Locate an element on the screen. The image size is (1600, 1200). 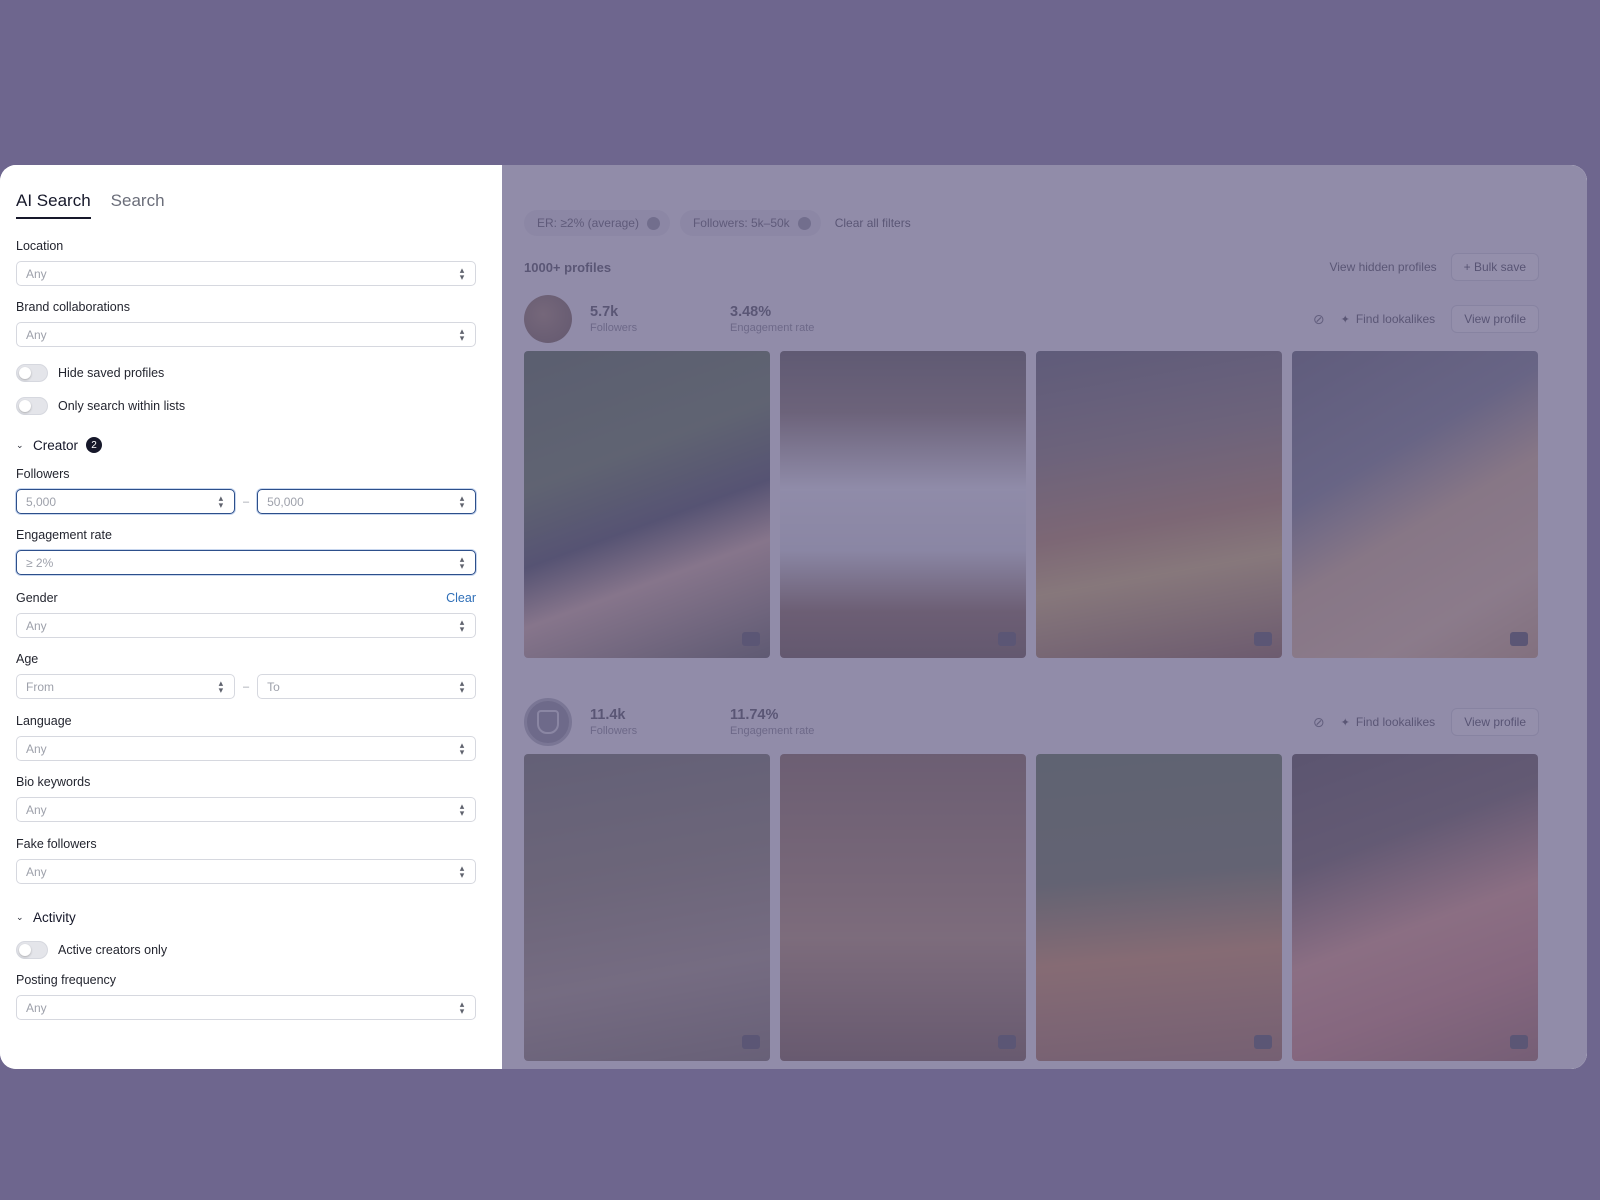
followers-from-input: 5,000 ▴ ▾ is located at coordinates (125, 501).